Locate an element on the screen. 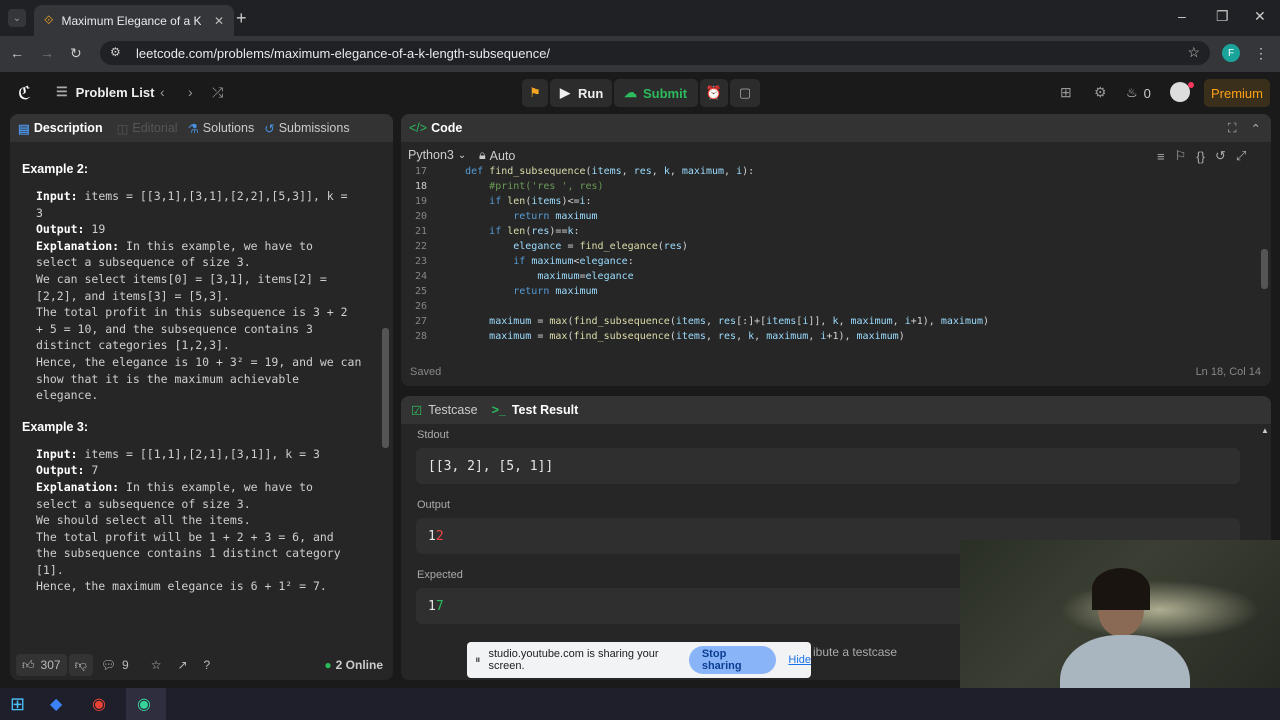 This screenshot has height=720, width=1280. notes-icon: ▢ is located at coordinates (745, 93).